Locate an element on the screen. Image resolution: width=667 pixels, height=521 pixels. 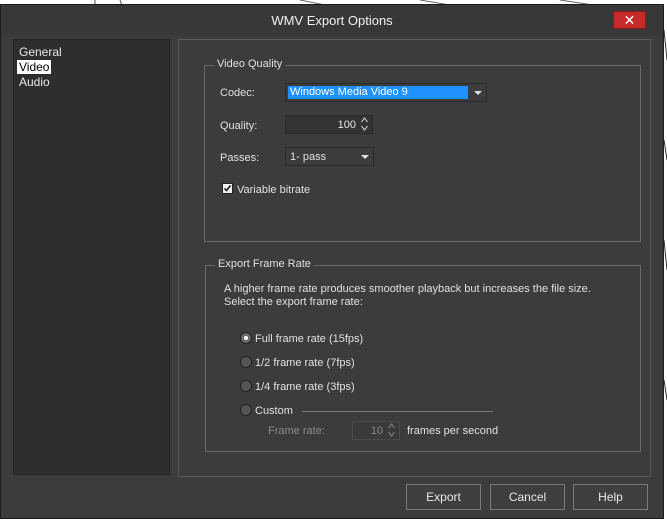
codec-value: Windows Media Video 9 is located at coordinates (378, 92).